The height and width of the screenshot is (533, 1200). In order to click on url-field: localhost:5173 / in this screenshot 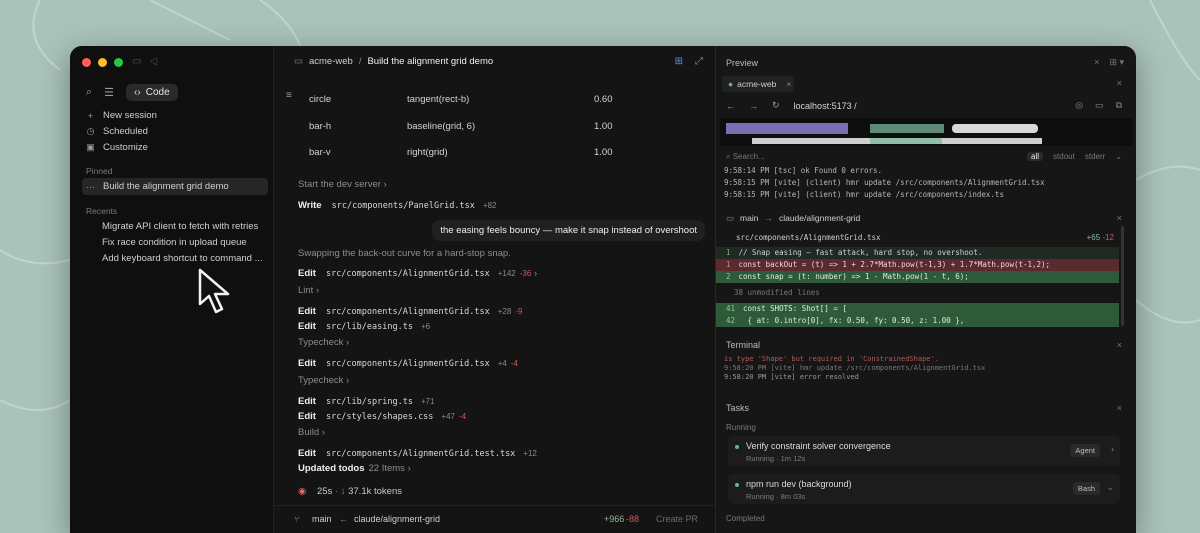, I will do `click(825, 106)`.